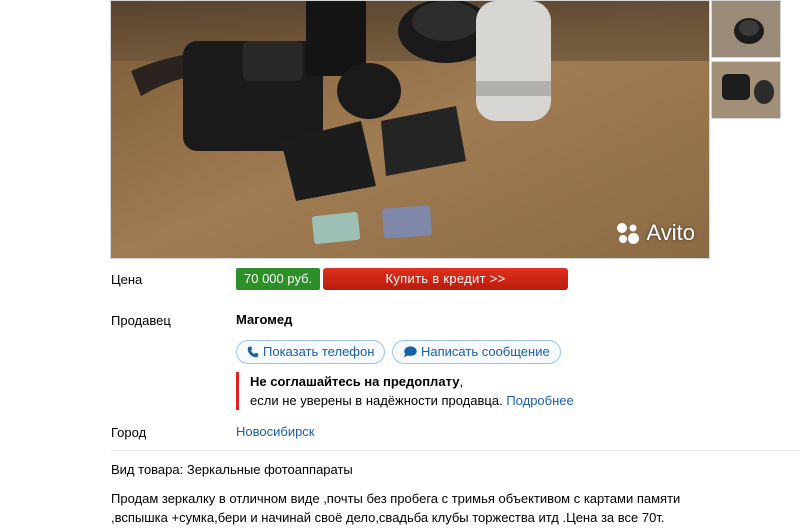  I want to click on warning-title-suffix: ,, so click(461, 381).